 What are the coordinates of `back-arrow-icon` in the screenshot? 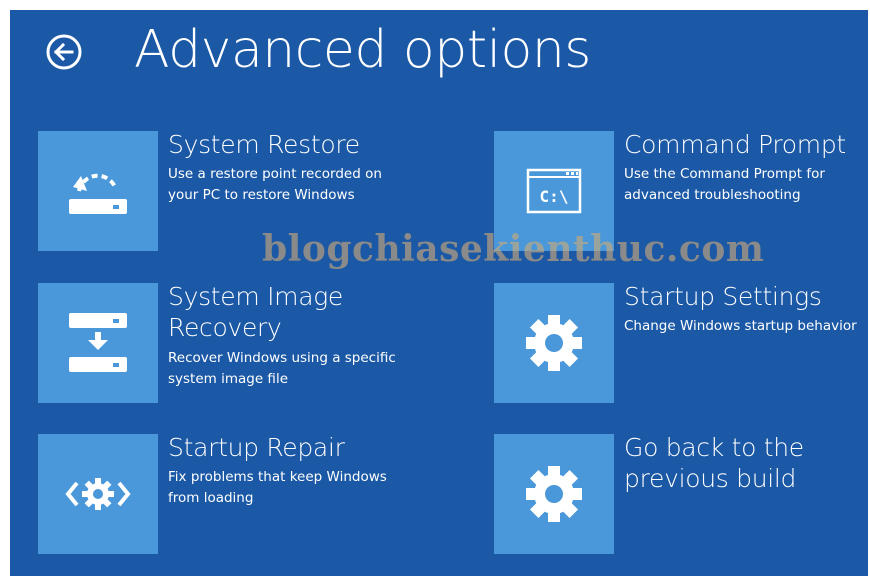 It's located at (64, 52).